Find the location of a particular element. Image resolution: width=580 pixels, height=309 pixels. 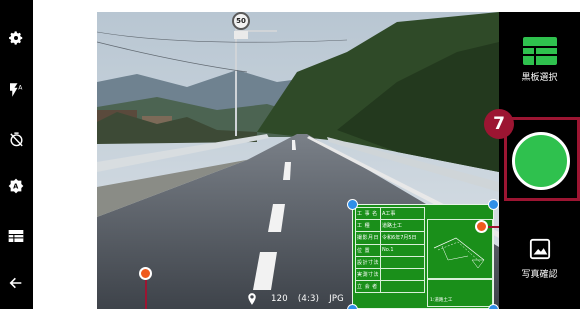

row-value: No.1 is located at coordinates (402, 250).